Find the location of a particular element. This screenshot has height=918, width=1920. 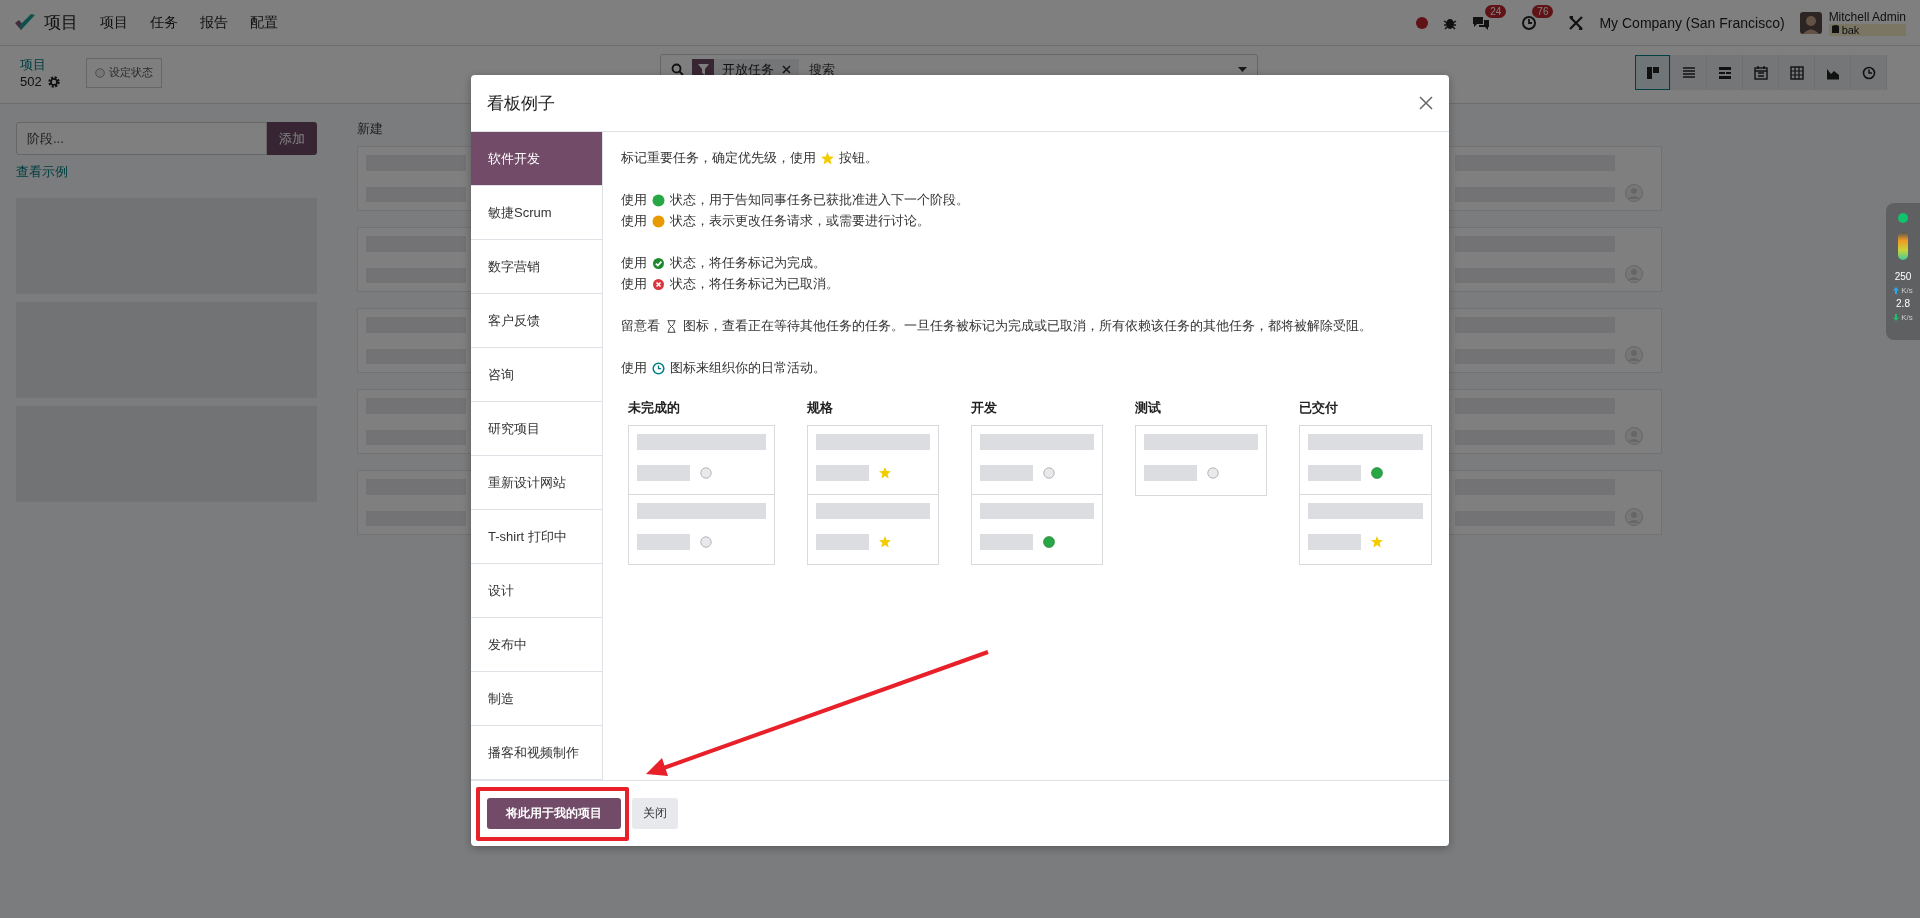

graph-view-button is located at coordinates (1833, 72).